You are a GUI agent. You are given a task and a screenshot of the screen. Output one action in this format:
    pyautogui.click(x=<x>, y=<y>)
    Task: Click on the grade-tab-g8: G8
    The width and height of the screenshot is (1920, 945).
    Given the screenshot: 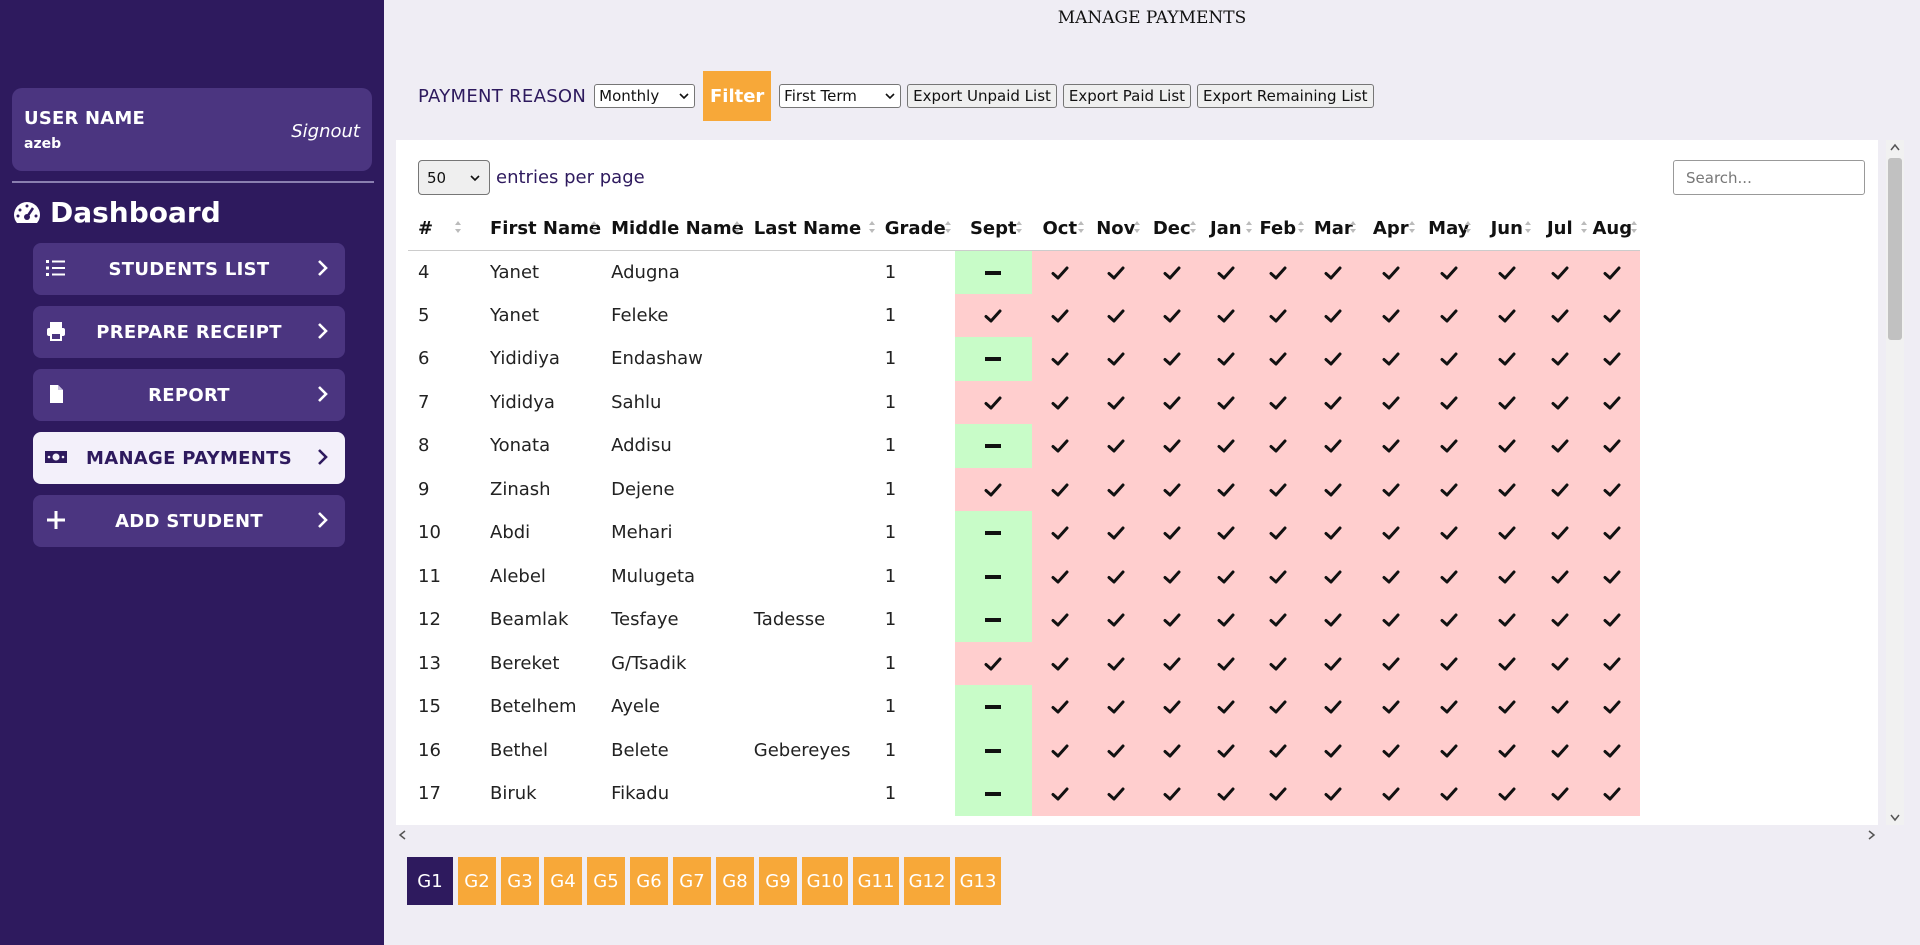 What is the action you would take?
    pyautogui.click(x=735, y=881)
    